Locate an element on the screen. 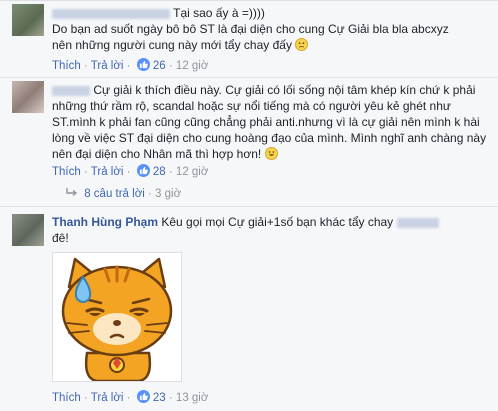  tagged-name-redacted is located at coordinates (417, 222).